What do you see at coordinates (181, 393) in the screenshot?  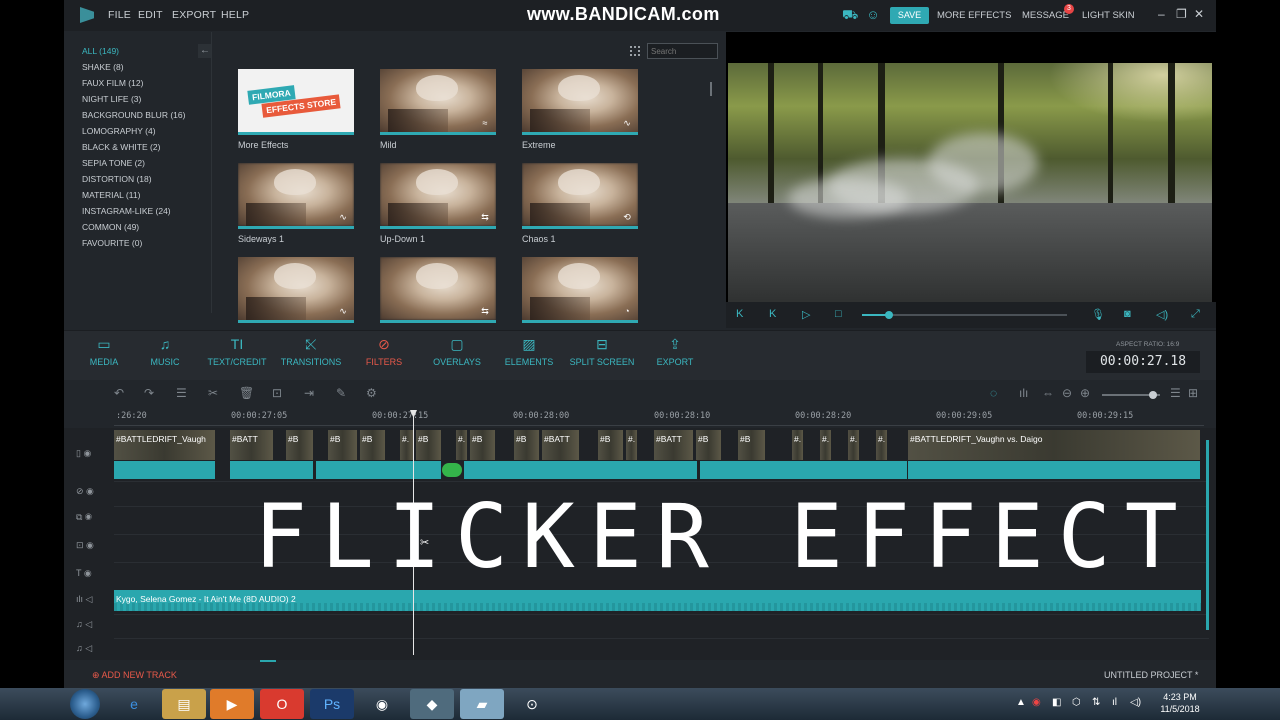 I see `adjust-icon: ☰` at bounding box center [181, 393].